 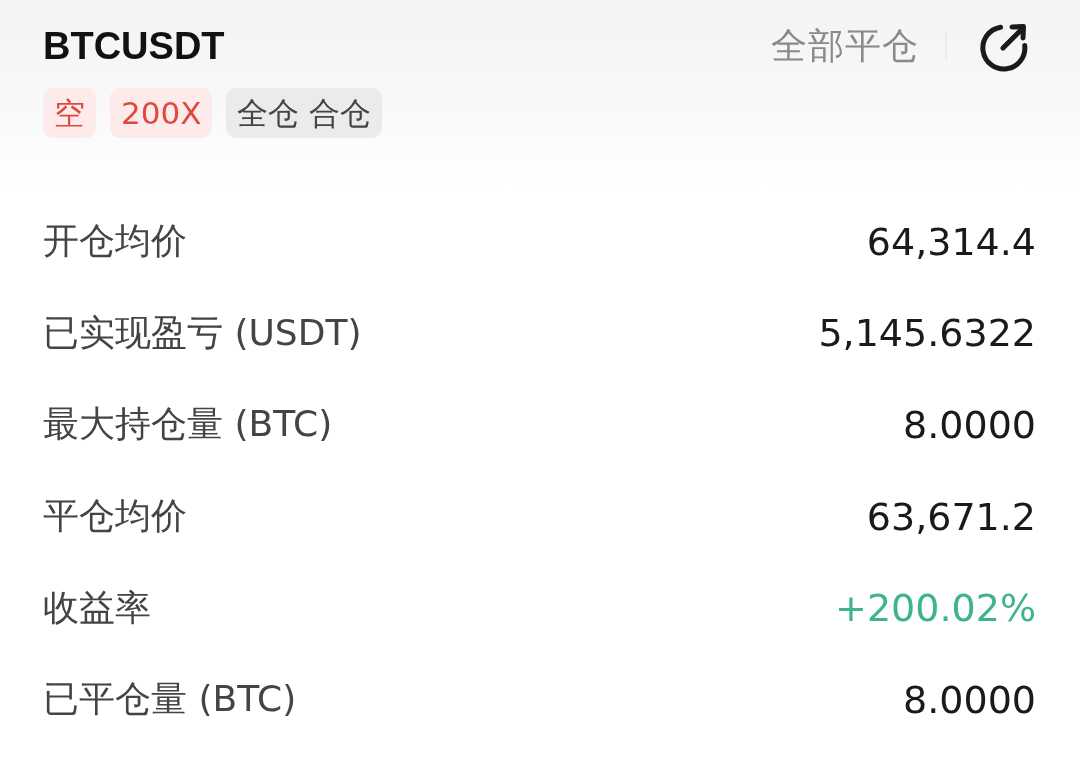 I want to click on field-label: 已实现盈亏 (USDT), so click(x=202, y=332).